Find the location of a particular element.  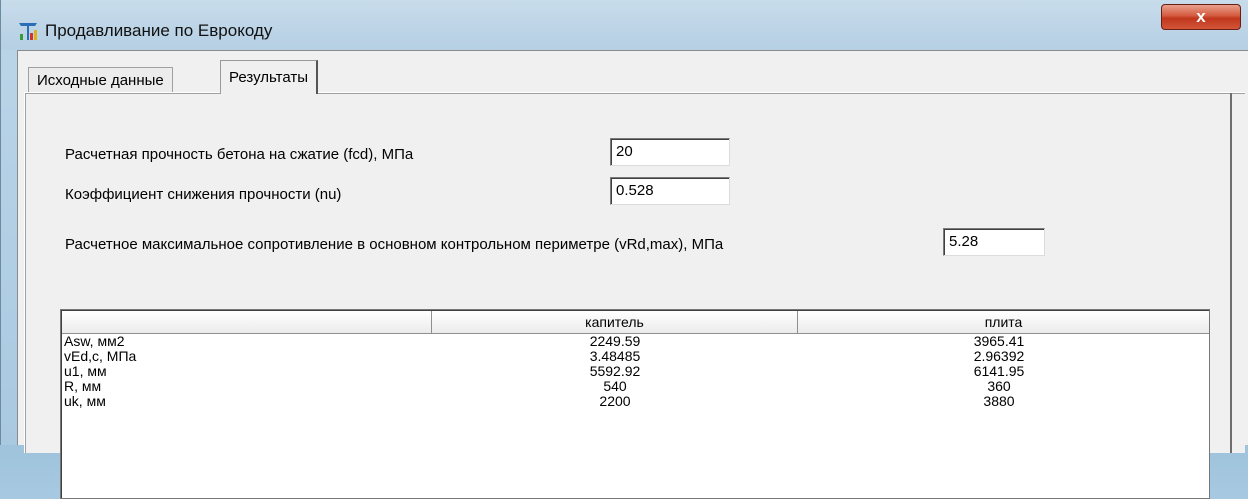

table-row: u1, мм 5592.92 6141.95 is located at coordinates (635, 371).